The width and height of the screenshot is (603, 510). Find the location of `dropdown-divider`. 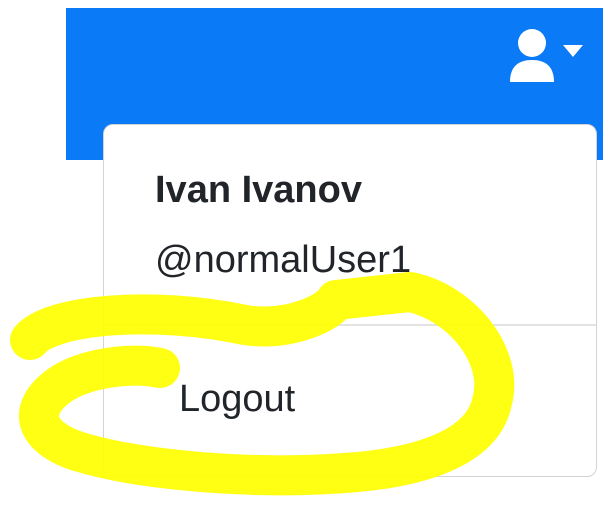

dropdown-divider is located at coordinates (350, 325).